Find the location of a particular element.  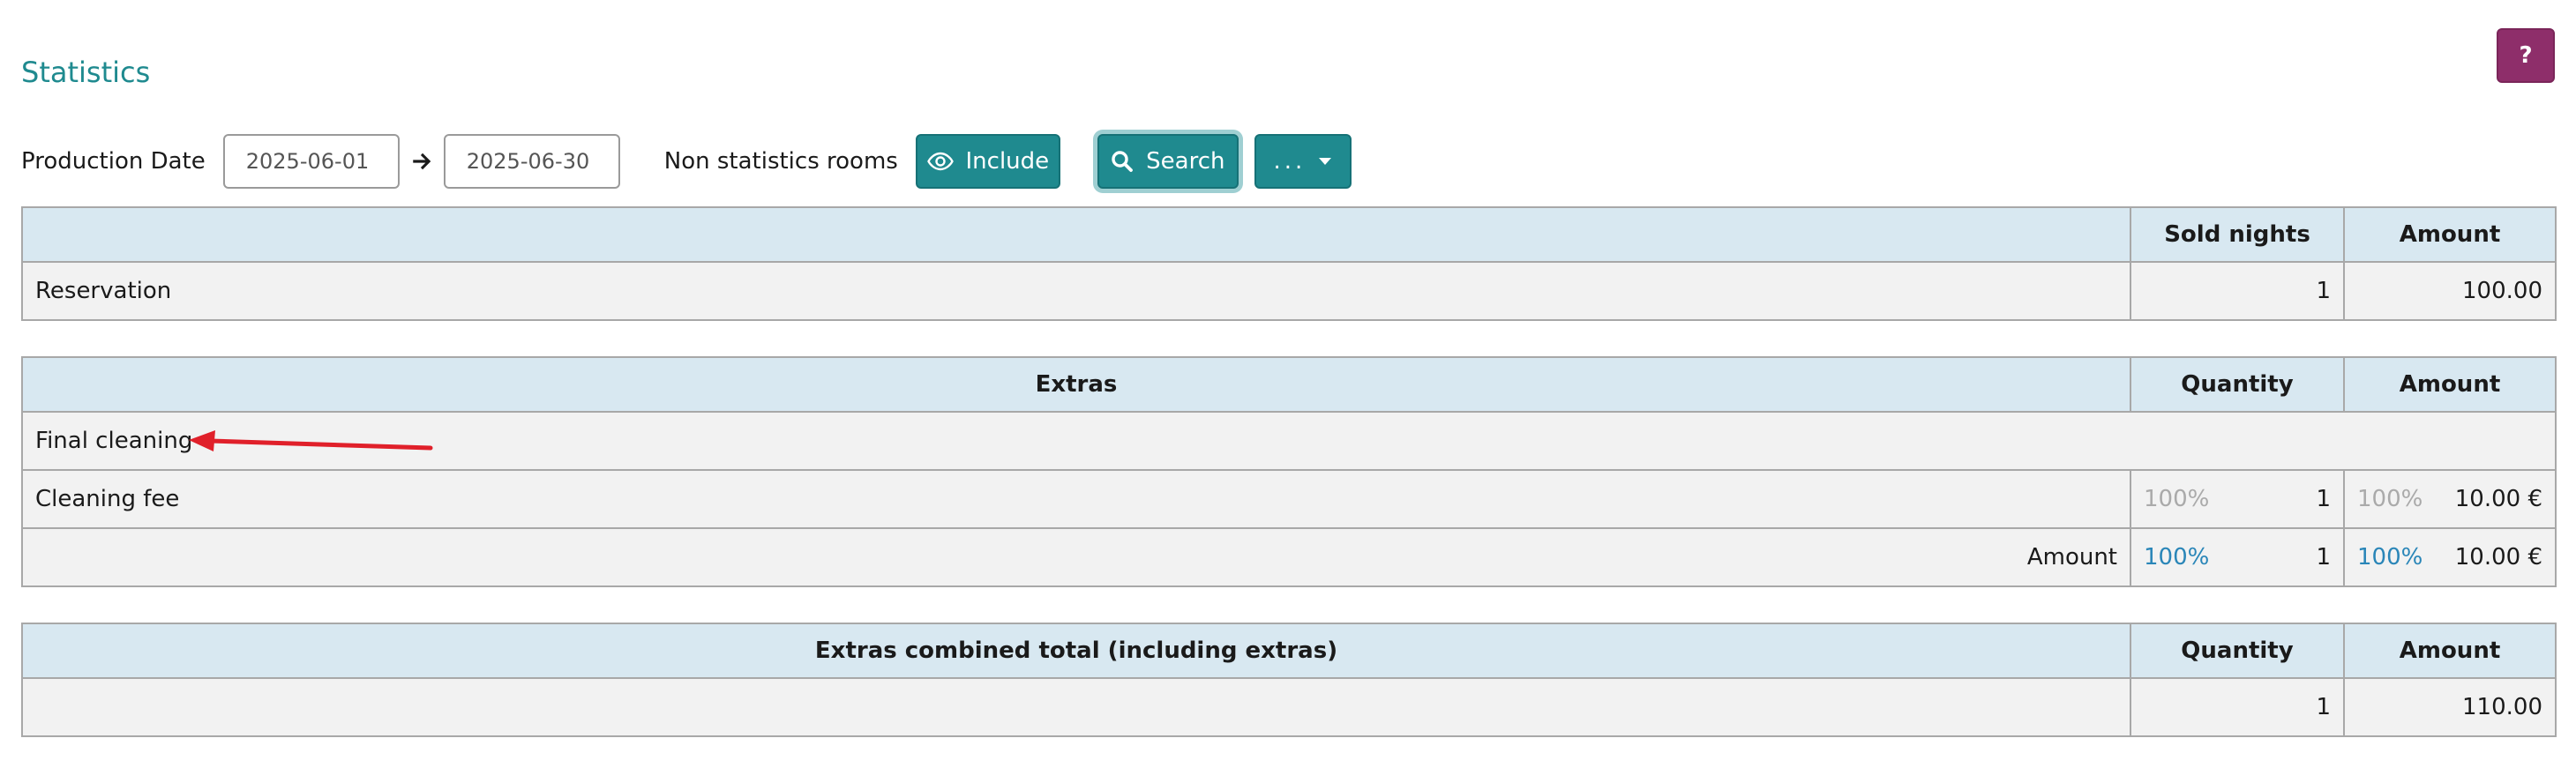

eye-icon is located at coordinates (940, 161).